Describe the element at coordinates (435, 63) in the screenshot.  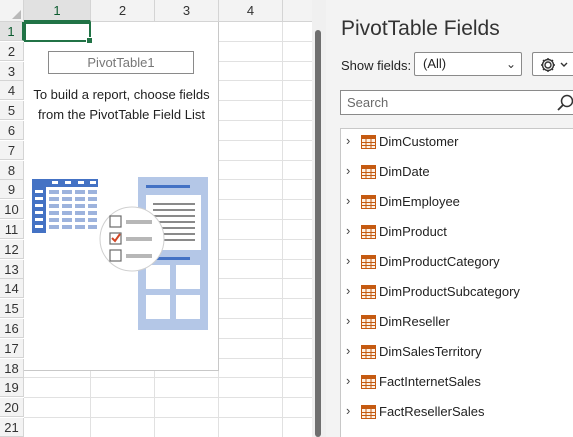
I see `show-fields-value: (All)` at that location.